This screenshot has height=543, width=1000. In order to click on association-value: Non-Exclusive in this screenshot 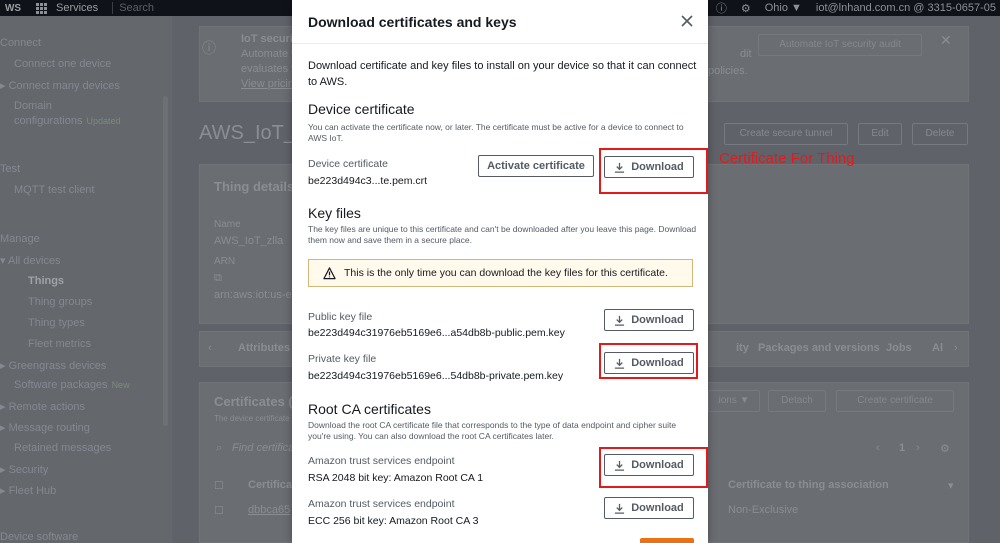, I will do `click(763, 510)`.